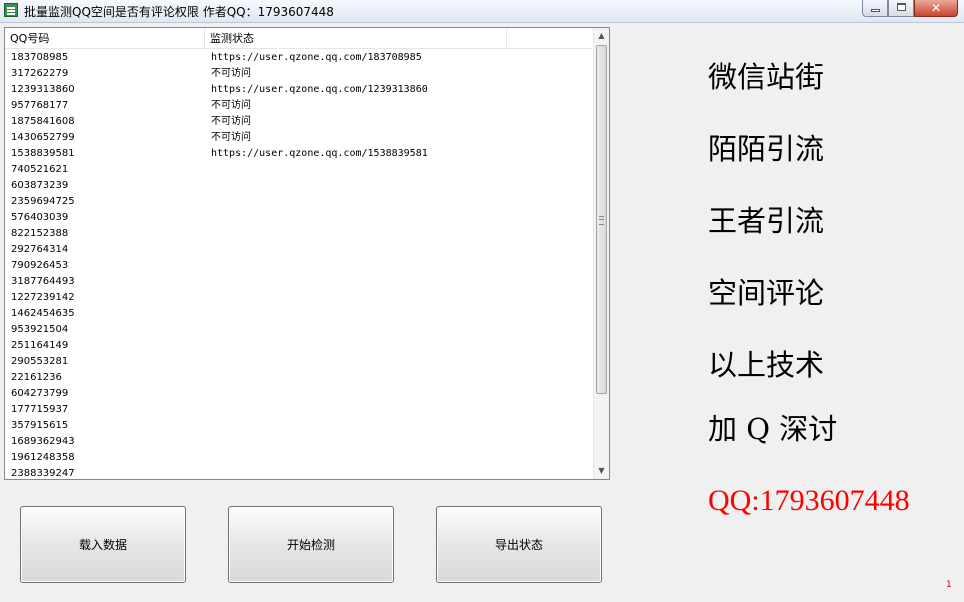 This screenshot has height=602, width=964. Describe the element at coordinates (43, 89) in the screenshot. I see `qq-number-cell: 1239313860` at that location.